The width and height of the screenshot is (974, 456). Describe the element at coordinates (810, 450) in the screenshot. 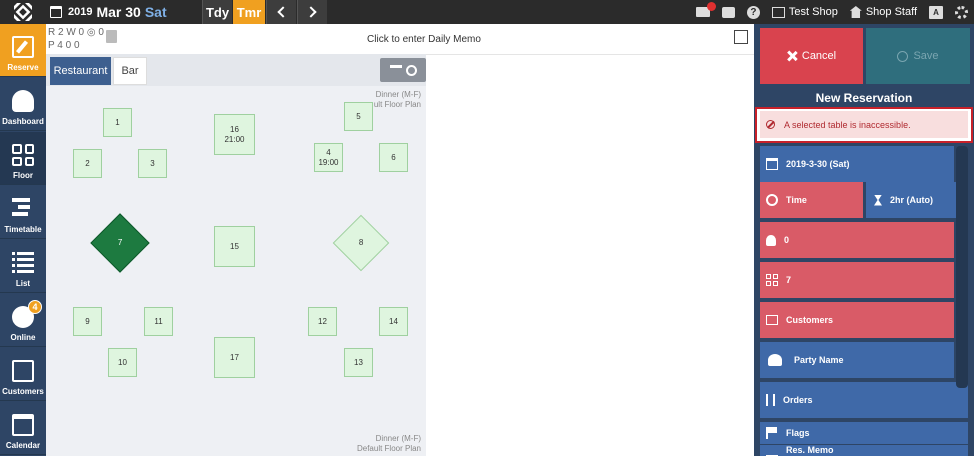

I see `memo-label: Res. Memo` at that location.